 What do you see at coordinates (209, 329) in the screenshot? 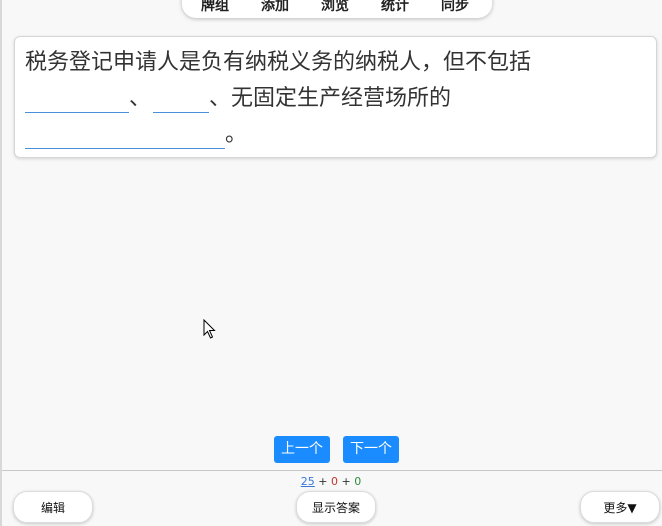
I see `mouse-cursor-icon` at bounding box center [209, 329].